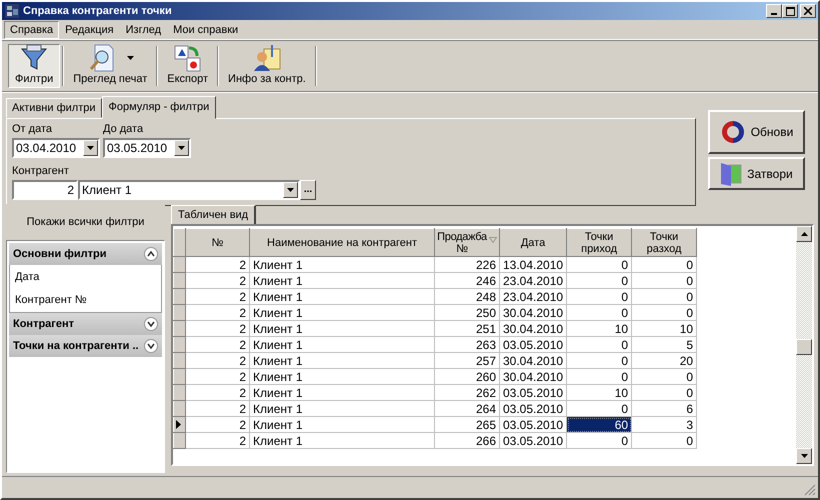 Image resolution: width=820 pixels, height=500 pixels. What do you see at coordinates (159, 107) in the screenshot?
I see `tab: Формуляр - филтри` at bounding box center [159, 107].